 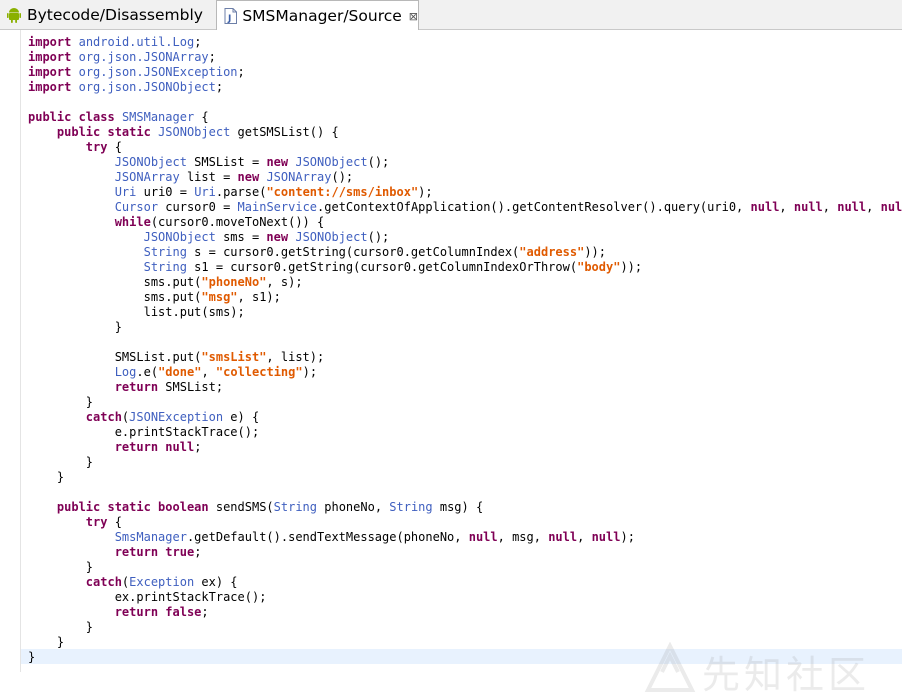 What do you see at coordinates (465, 582) in the screenshot?
I see `code-line: catch(Exception ex) {` at bounding box center [465, 582].